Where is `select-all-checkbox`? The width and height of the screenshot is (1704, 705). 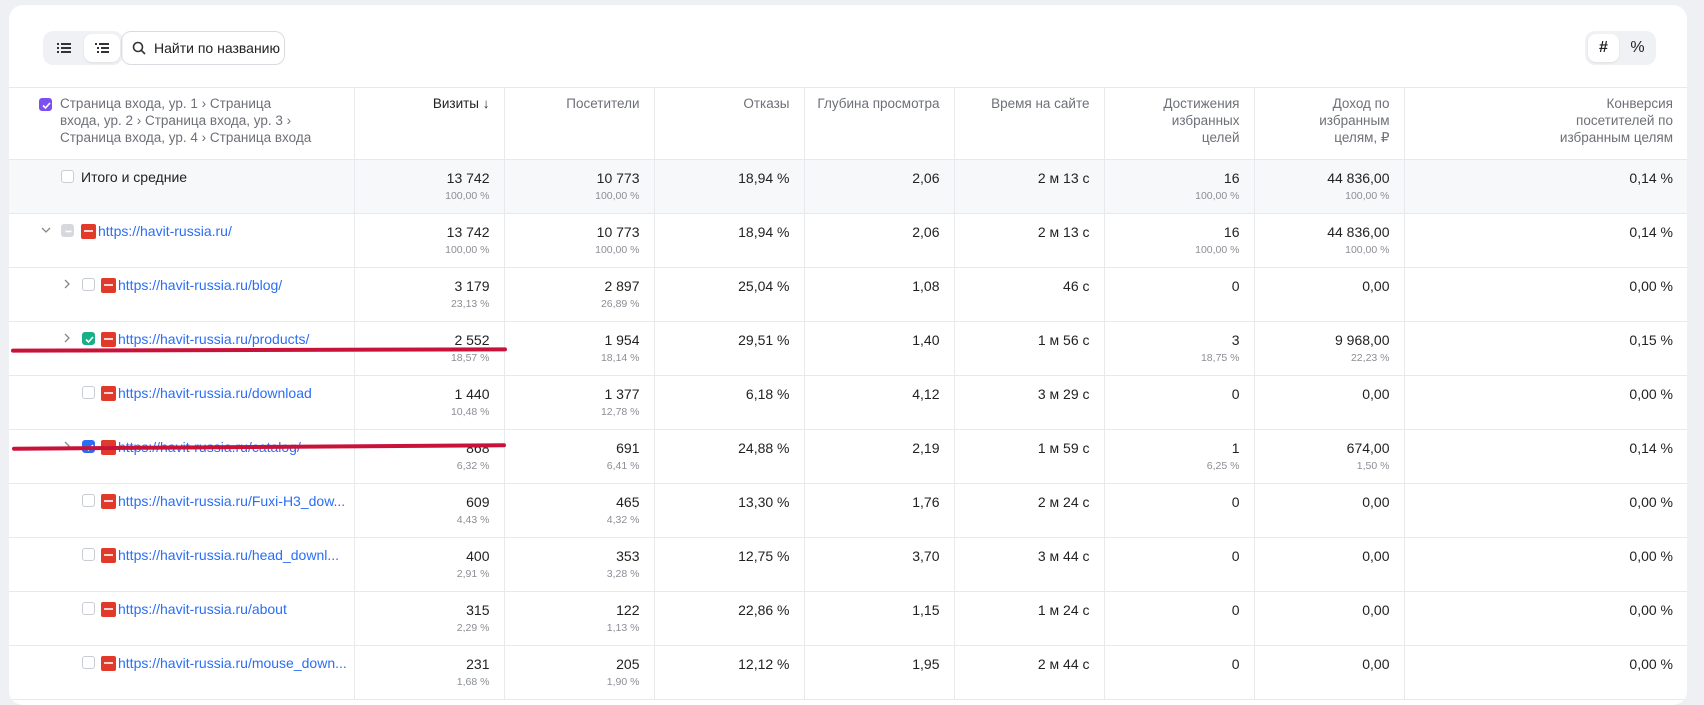
select-all-checkbox is located at coordinates (45, 104).